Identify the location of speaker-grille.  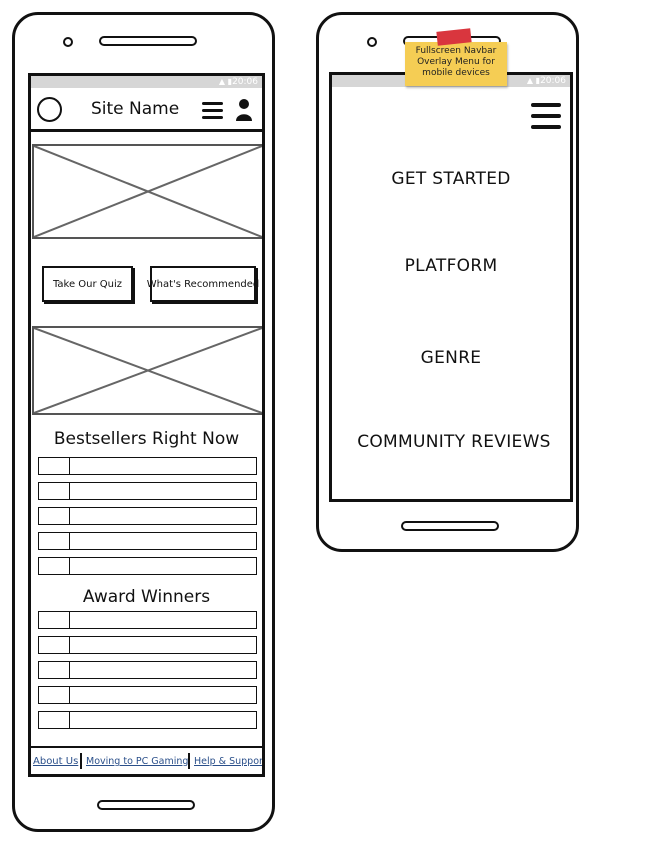
(148, 41).